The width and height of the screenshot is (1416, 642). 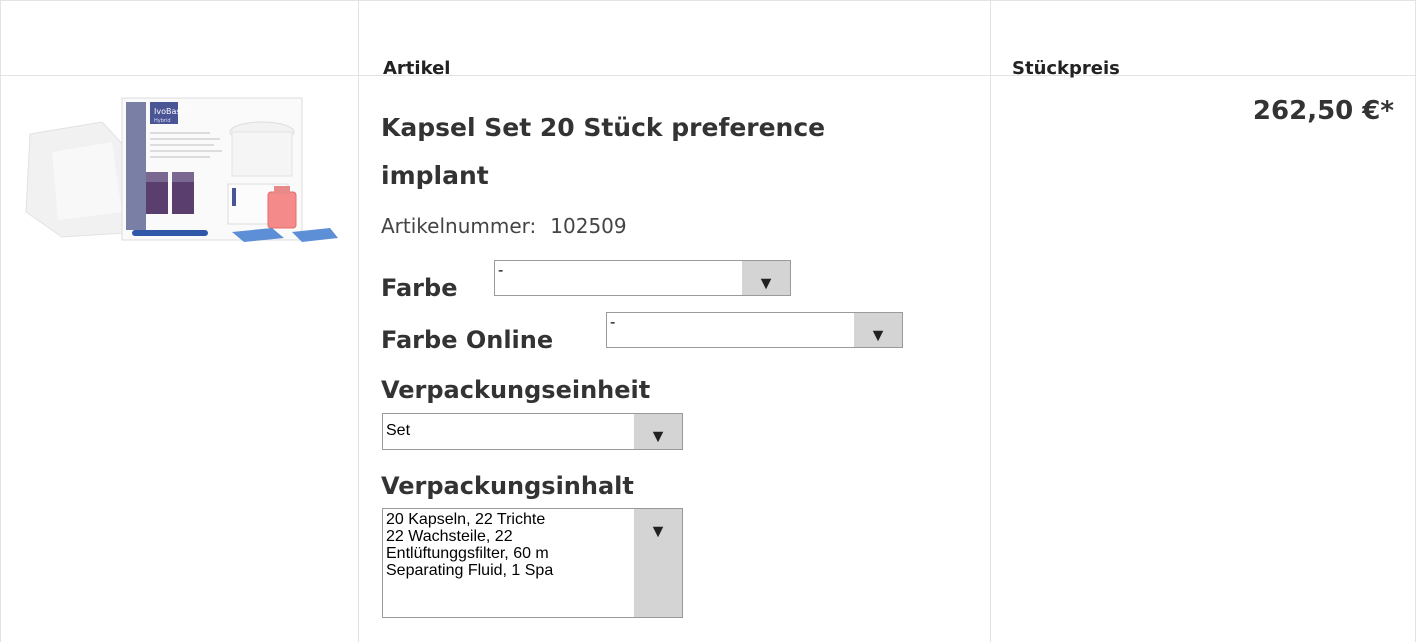 I want to click on header-article: Artikel, so click(x=417, y=68).